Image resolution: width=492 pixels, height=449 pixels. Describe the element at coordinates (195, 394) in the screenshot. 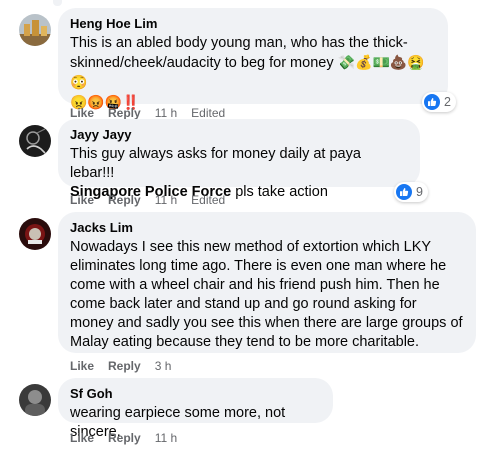

I see `comment-author: Sf Goh` at that location.